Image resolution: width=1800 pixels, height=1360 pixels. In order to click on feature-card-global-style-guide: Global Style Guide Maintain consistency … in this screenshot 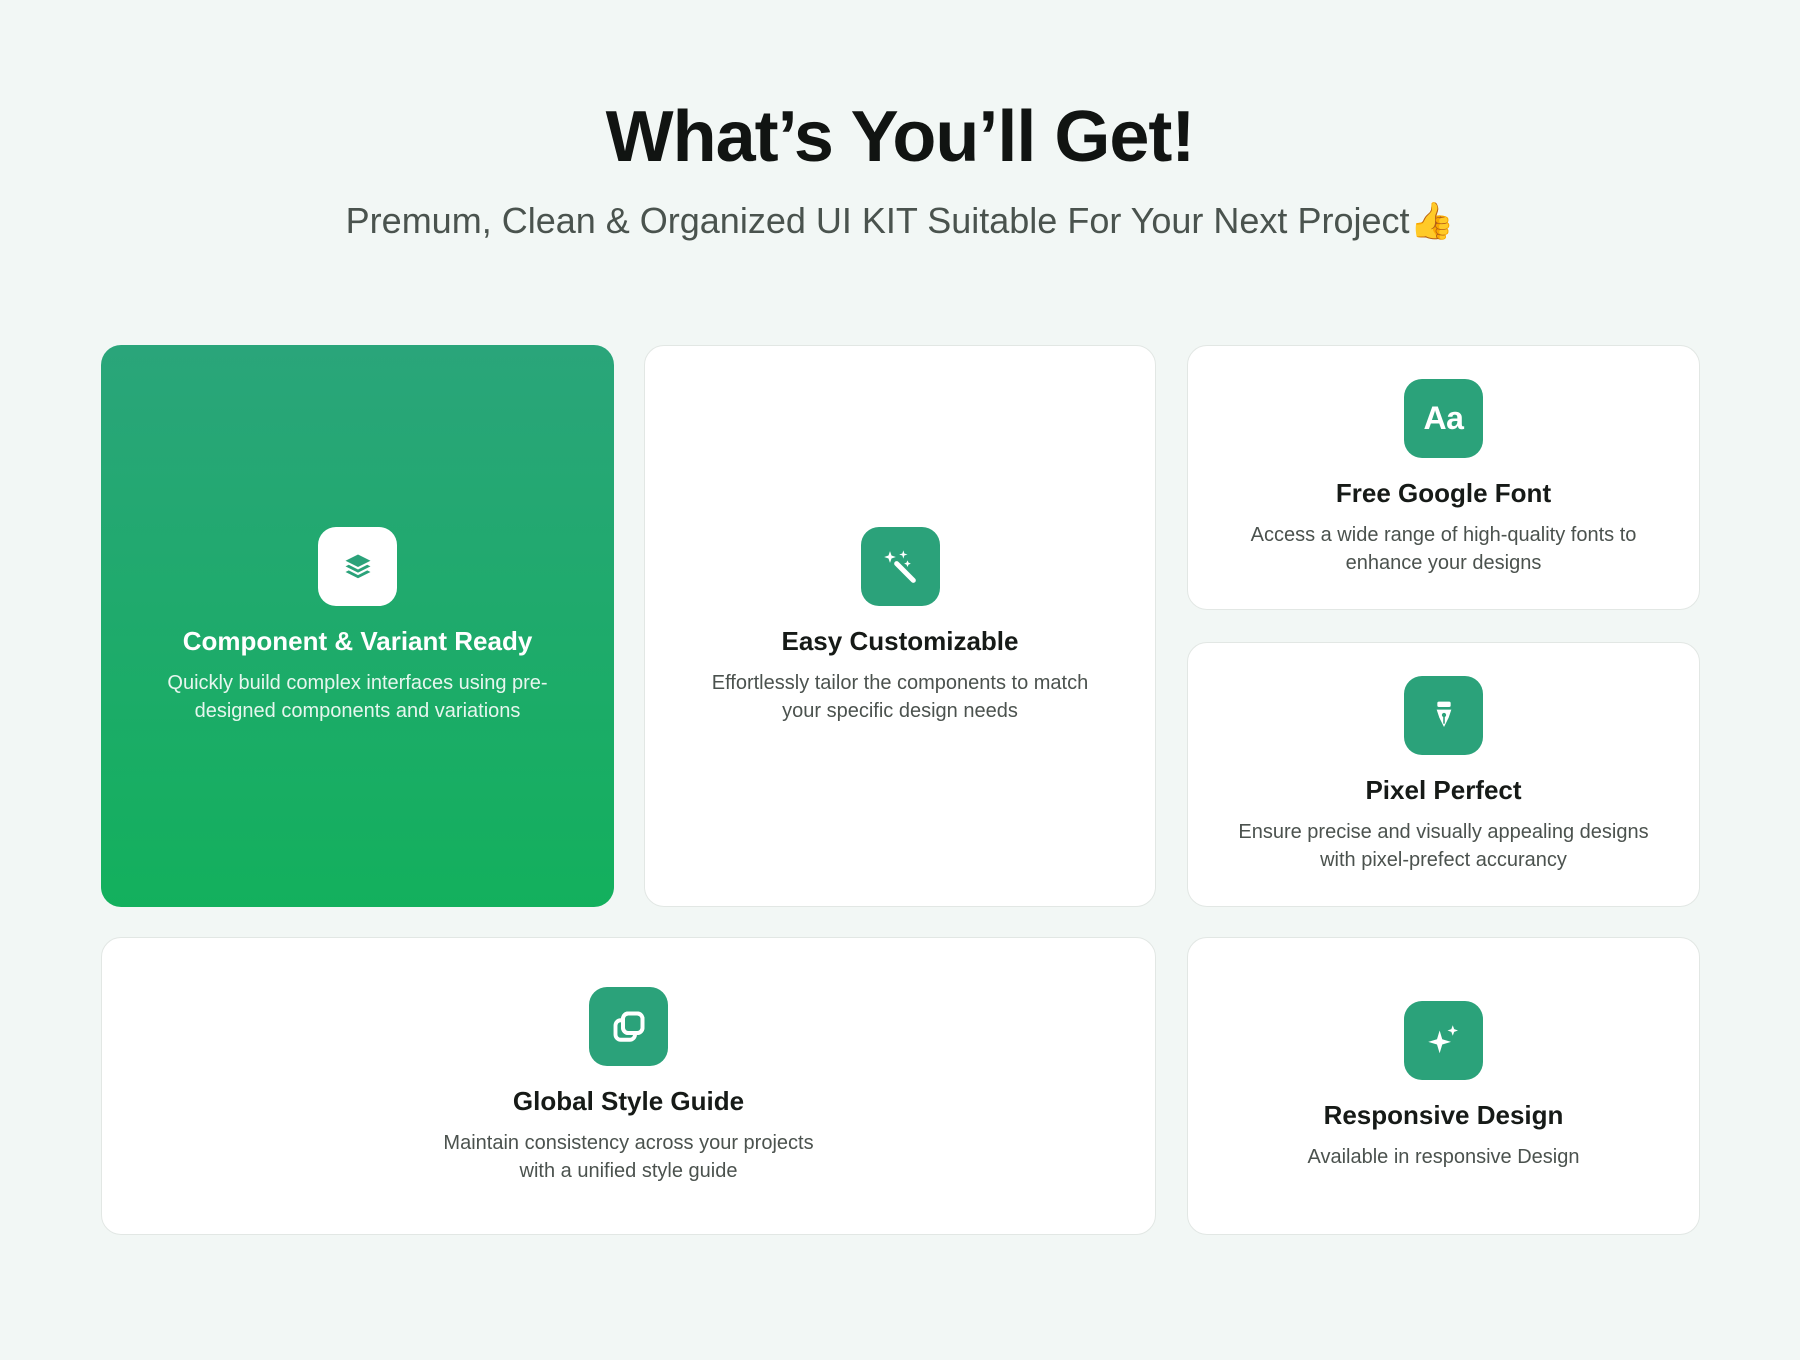, I will do `click(628, 1086)`.